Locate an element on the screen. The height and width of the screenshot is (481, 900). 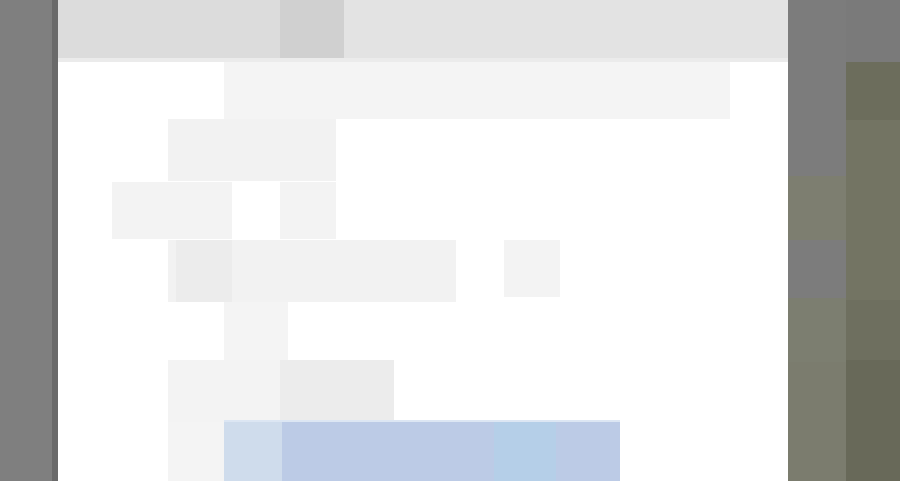
list-item-highlight is located at coordinates (337, 391).